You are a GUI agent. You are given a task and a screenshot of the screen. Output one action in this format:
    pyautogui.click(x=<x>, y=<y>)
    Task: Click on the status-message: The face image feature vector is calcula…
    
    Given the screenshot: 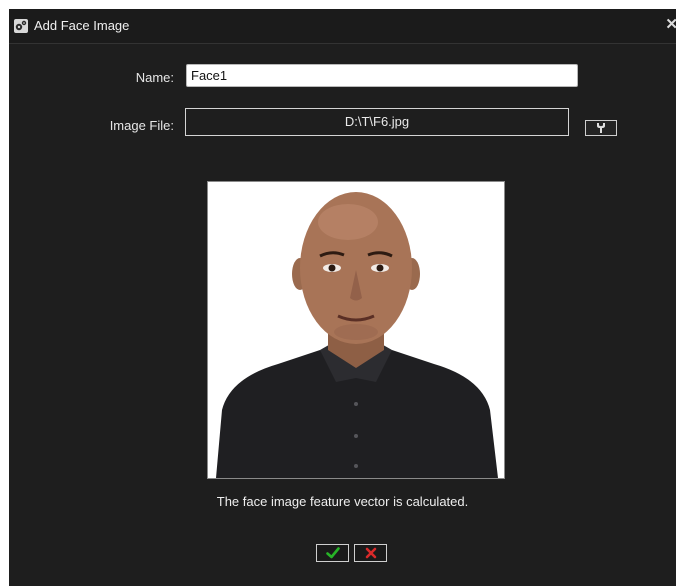 What is the action you would take?
    pyautogui.click(x=342, y=501)
    